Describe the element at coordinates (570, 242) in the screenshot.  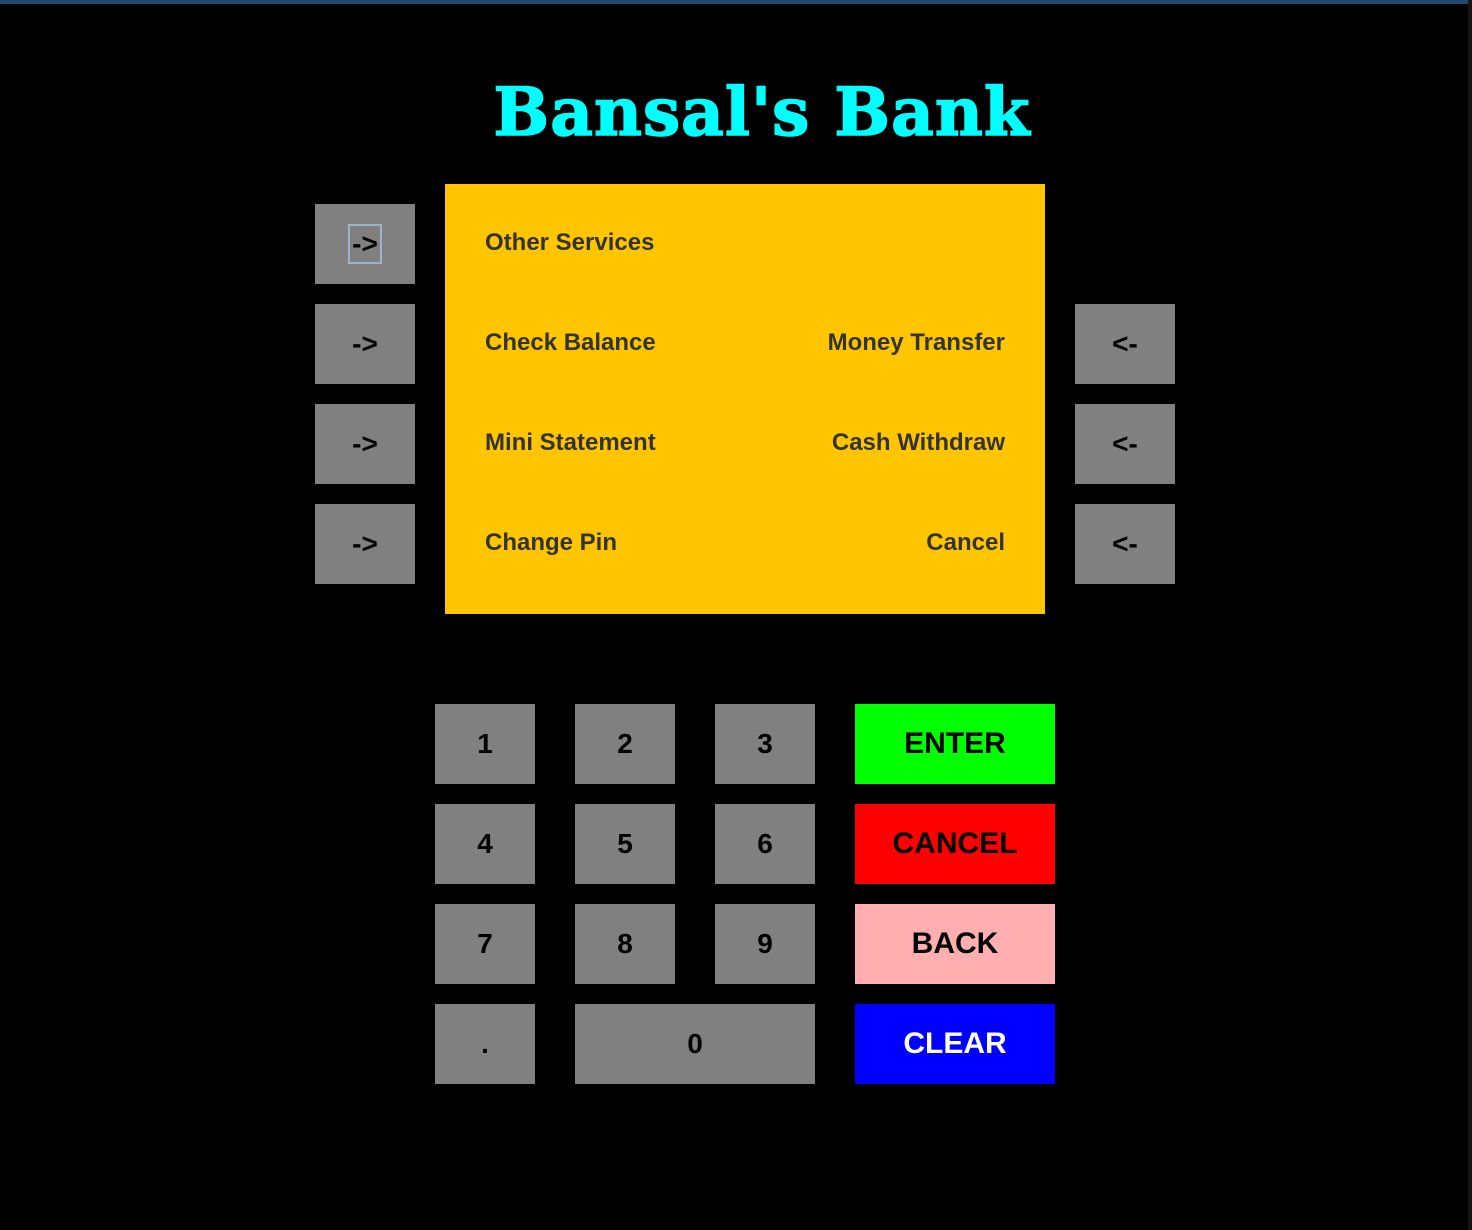
I see `option-other-services: Other Services` at that location.